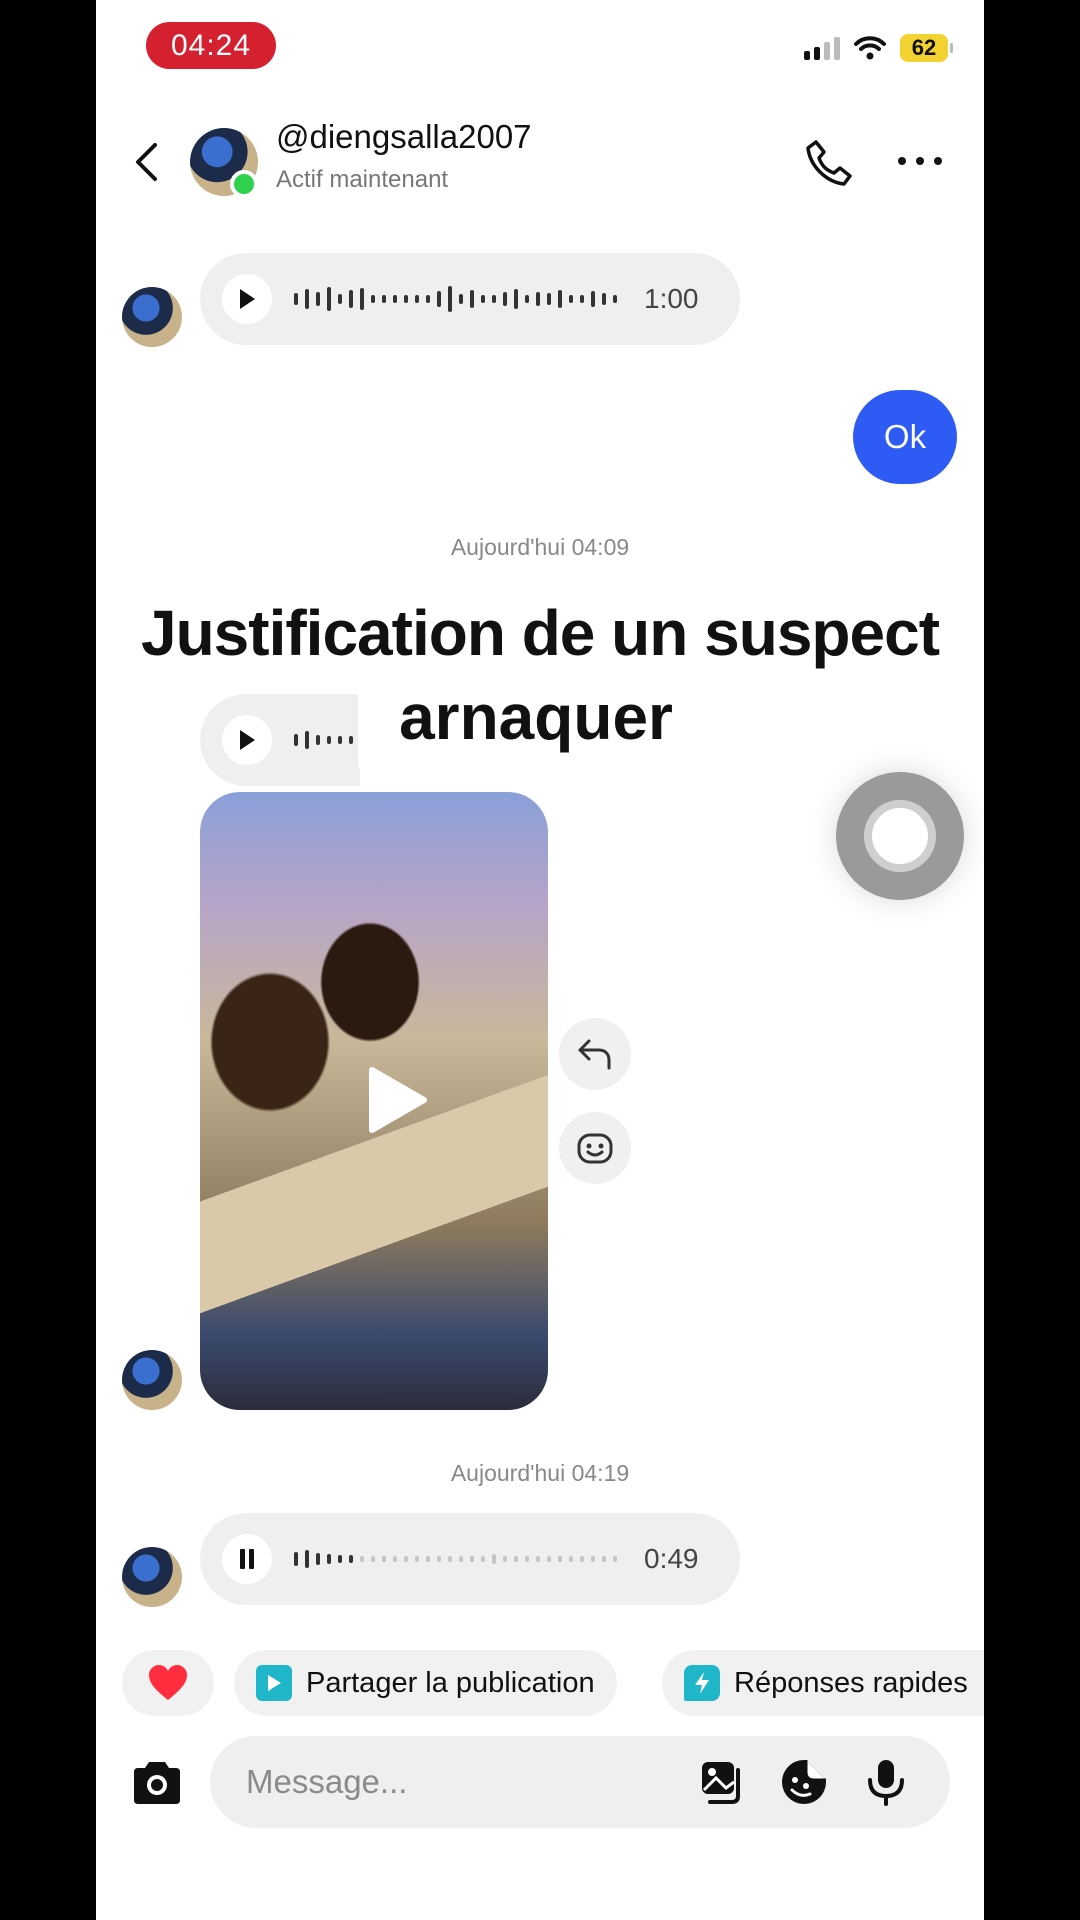  What do you see at coordinates (540, 547) in the screenshot?
I see `timestamp: Aujourd'hui 04:09` at bounding box center [540, 547].